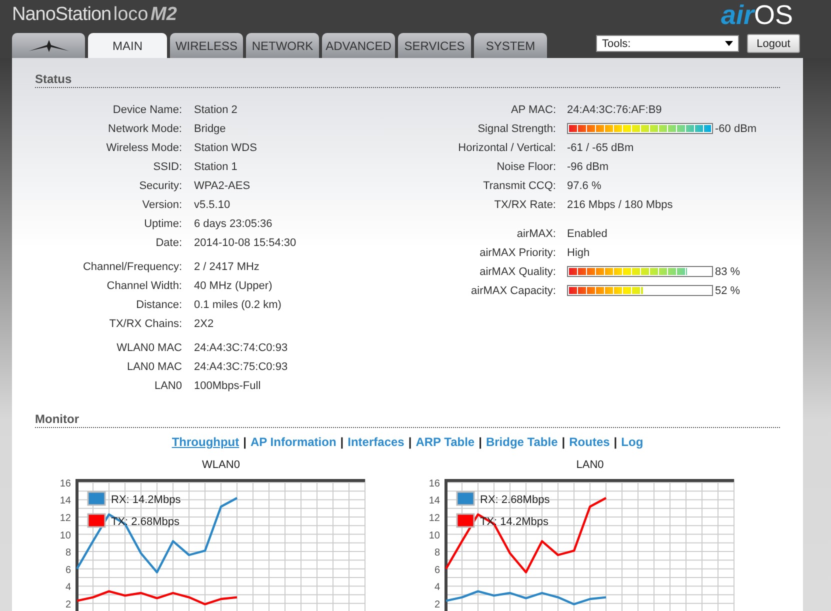  What do you see at coordinates (149, 348) in the screenshot?
I see `field-label: WLAN0 MAC` at bounding box center [149, 348].